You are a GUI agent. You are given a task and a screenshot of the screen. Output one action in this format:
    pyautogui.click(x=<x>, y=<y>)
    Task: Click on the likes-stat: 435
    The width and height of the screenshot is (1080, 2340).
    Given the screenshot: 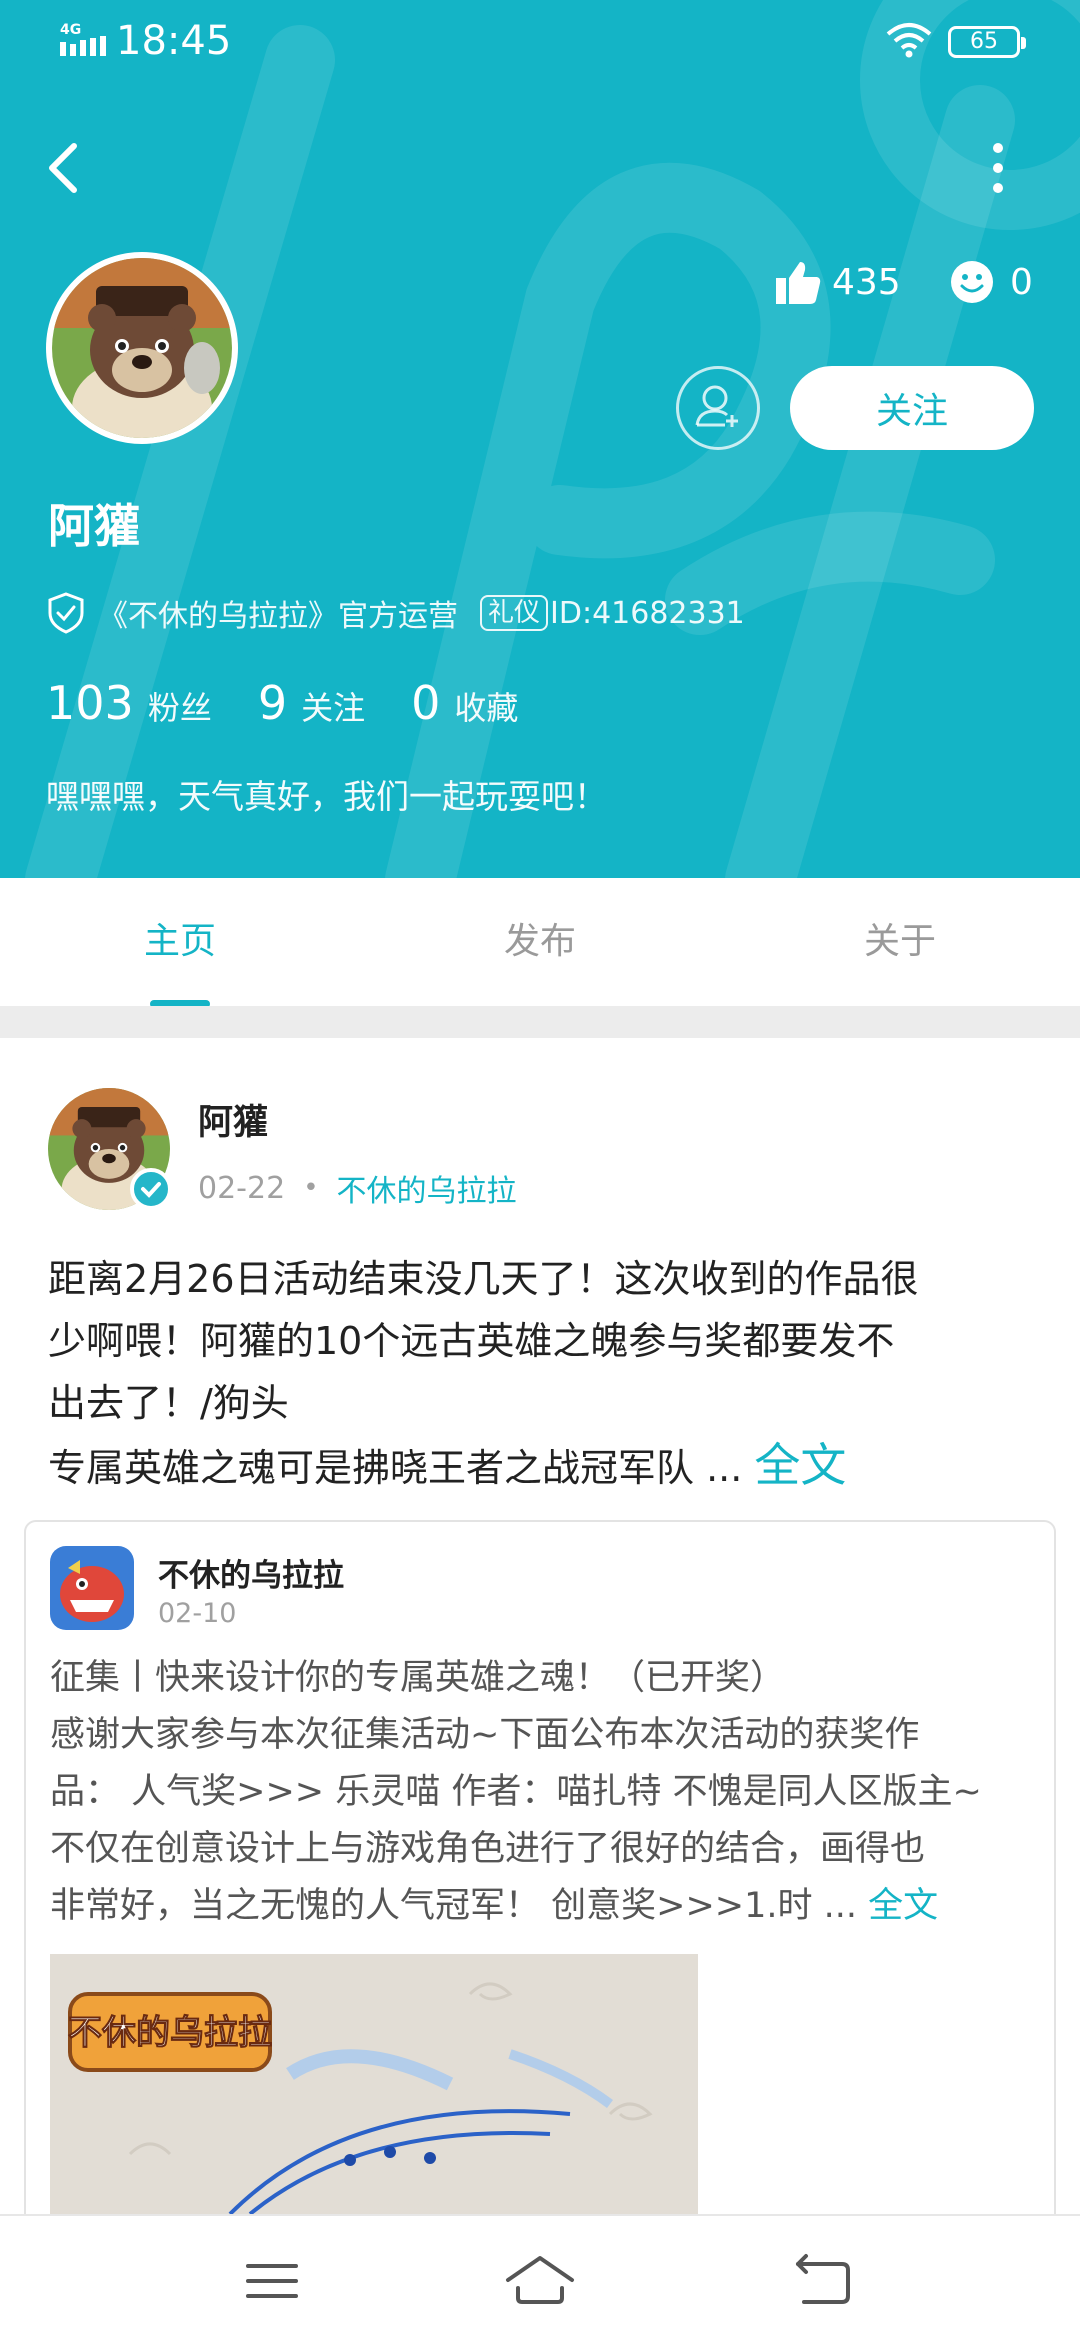 What is the action you would take?
    pyautogui.click(x=837, y=282)
    